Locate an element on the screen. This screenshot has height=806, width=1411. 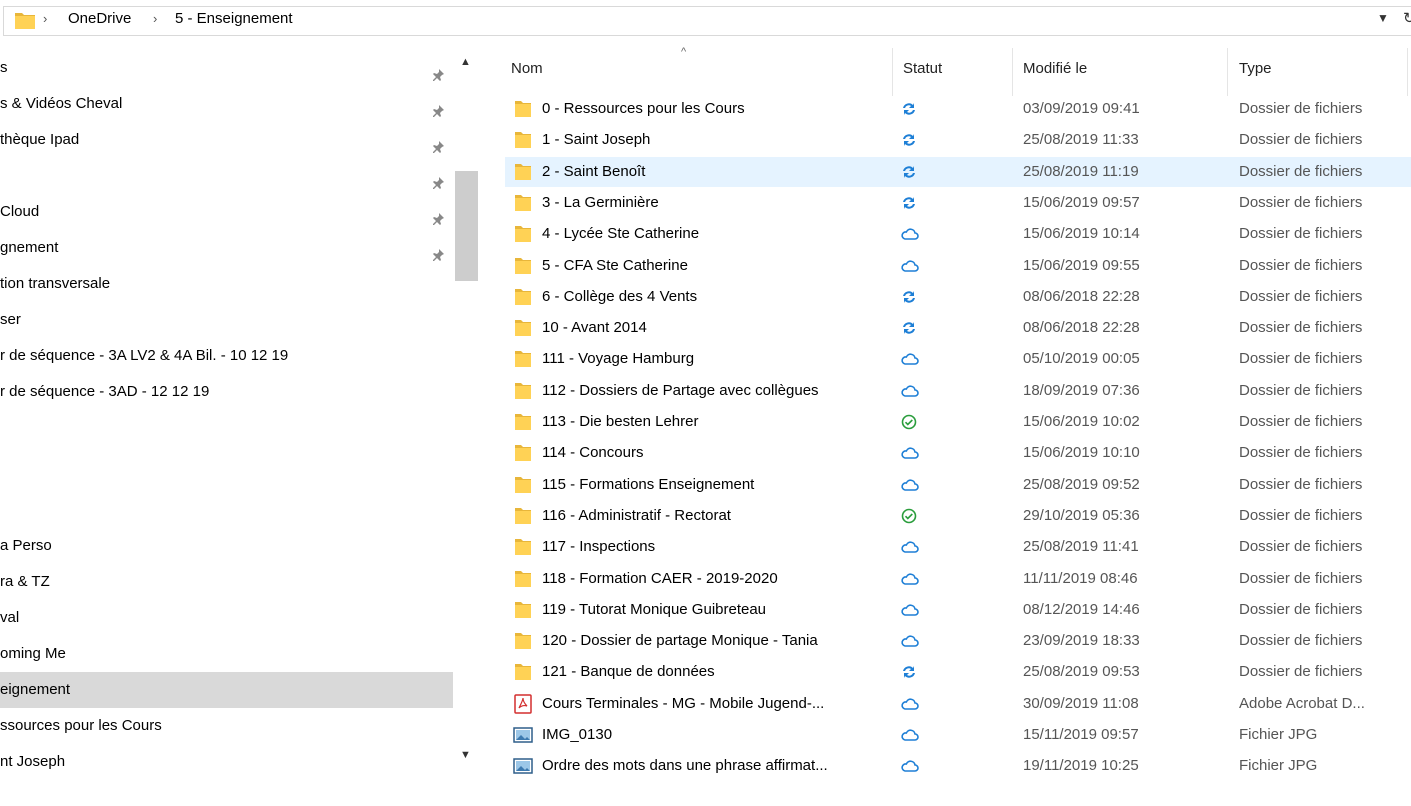
file-name: 2 - Saint Benoît is located at coordinates (594, 171).